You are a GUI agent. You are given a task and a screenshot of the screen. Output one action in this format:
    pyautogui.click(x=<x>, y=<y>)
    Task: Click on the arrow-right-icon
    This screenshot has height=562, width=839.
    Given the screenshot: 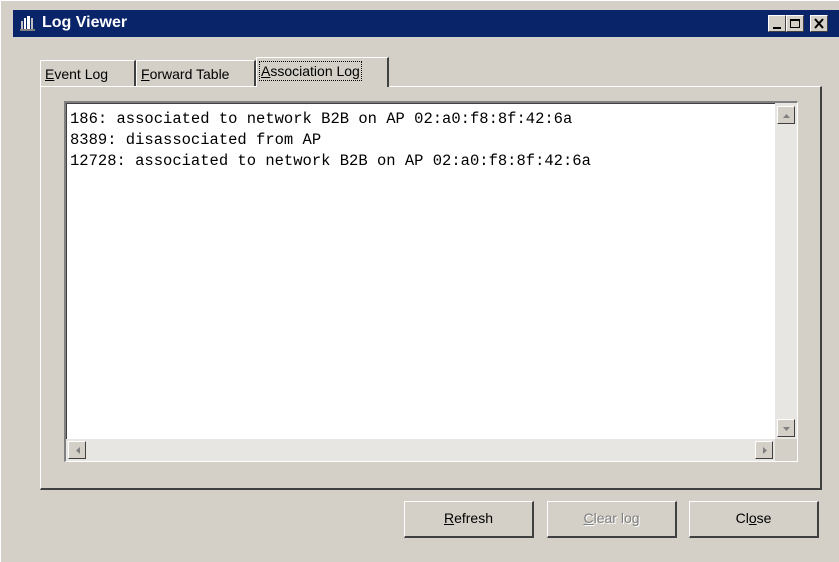 What is the action you would take?
    pyautogui.click(x=765, y=450)
    